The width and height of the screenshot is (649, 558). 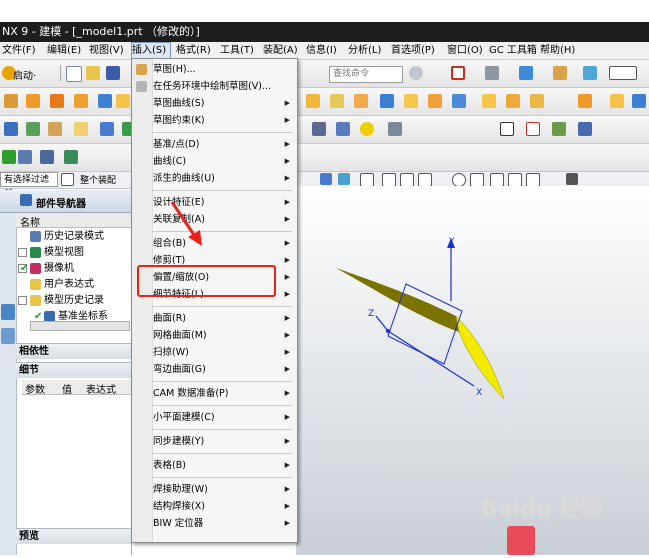 I want to click on check-icon, so click(x=9, y=157).